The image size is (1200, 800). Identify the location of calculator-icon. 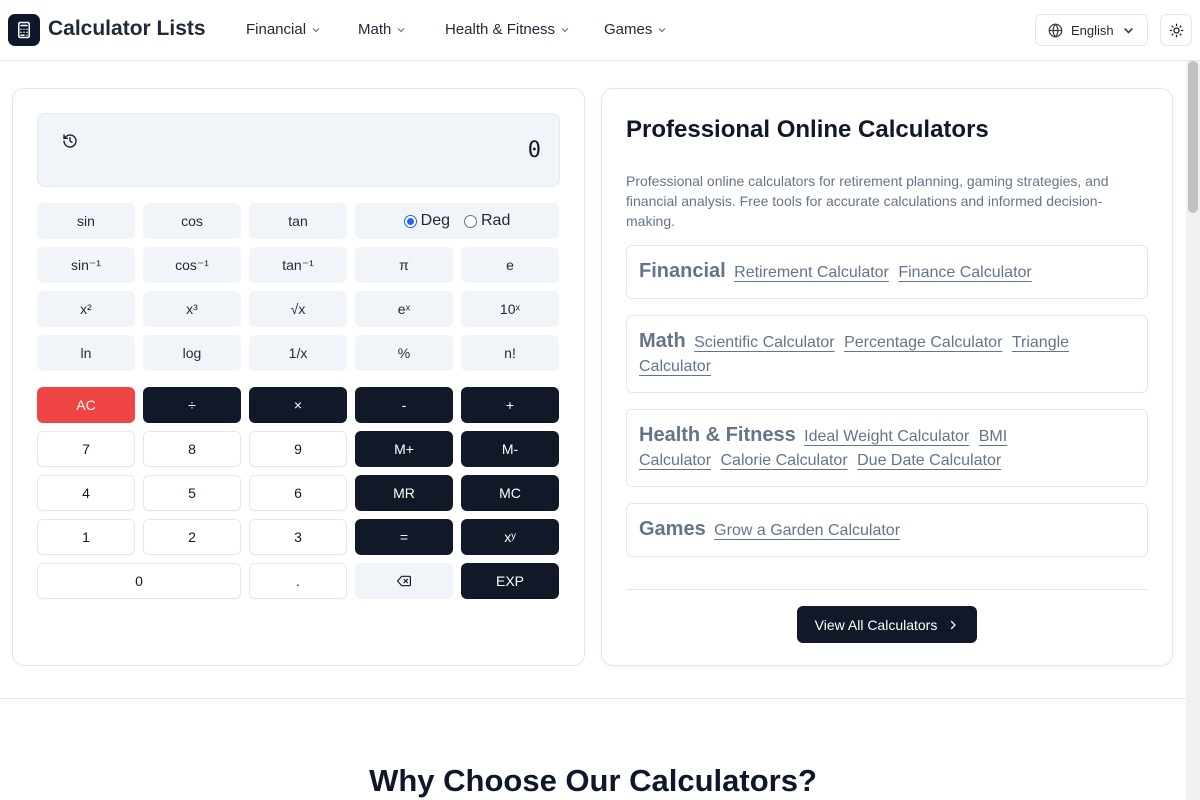
(24, 30).